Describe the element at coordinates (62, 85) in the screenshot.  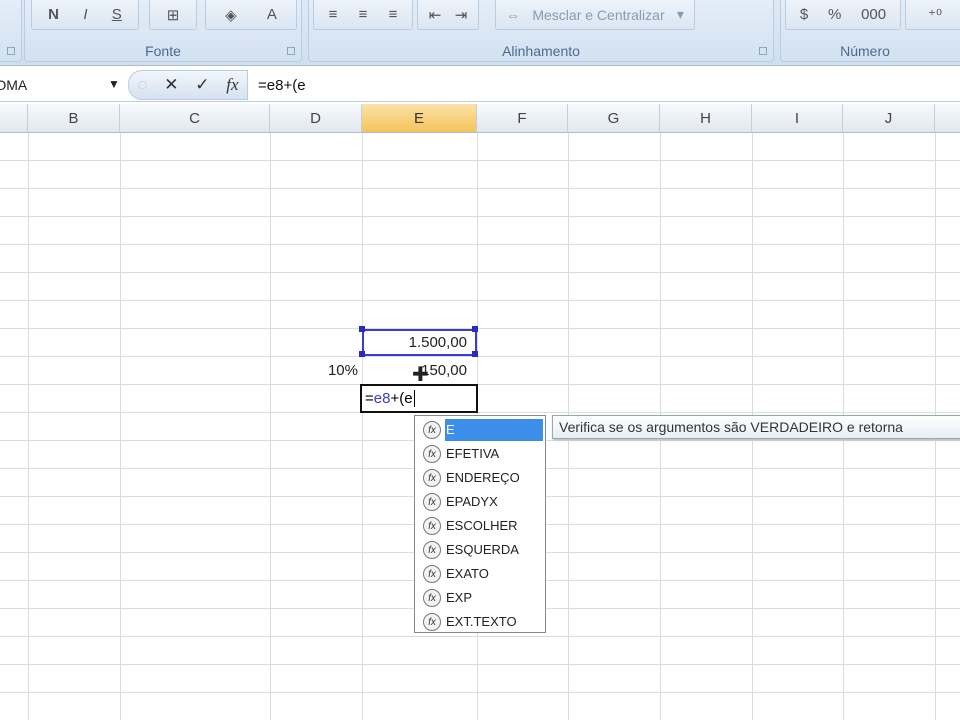
I see `name-box: SOMA ▼` at that location.